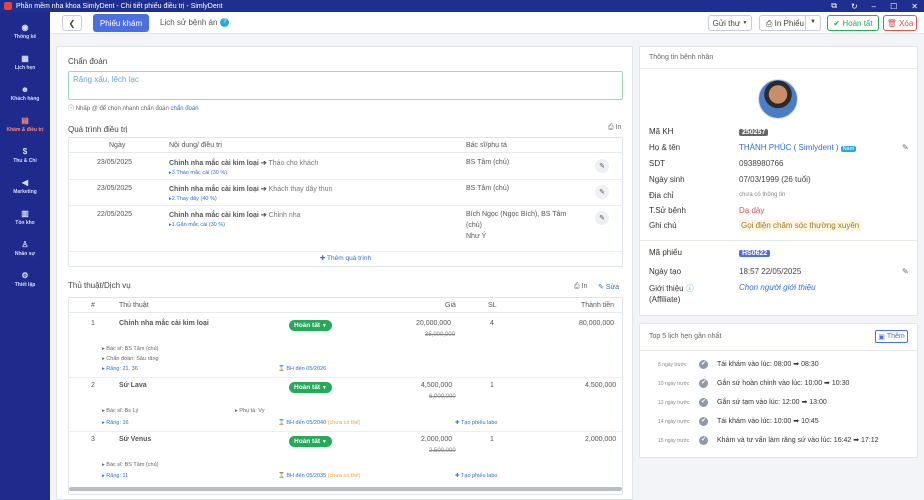 The image size is (924, 500). Describe the element at coordinates (25, 124) in the screenshot. I see `sidebar-item-kham-dieu-tri: ▤ Khám & điều trị` at that location.